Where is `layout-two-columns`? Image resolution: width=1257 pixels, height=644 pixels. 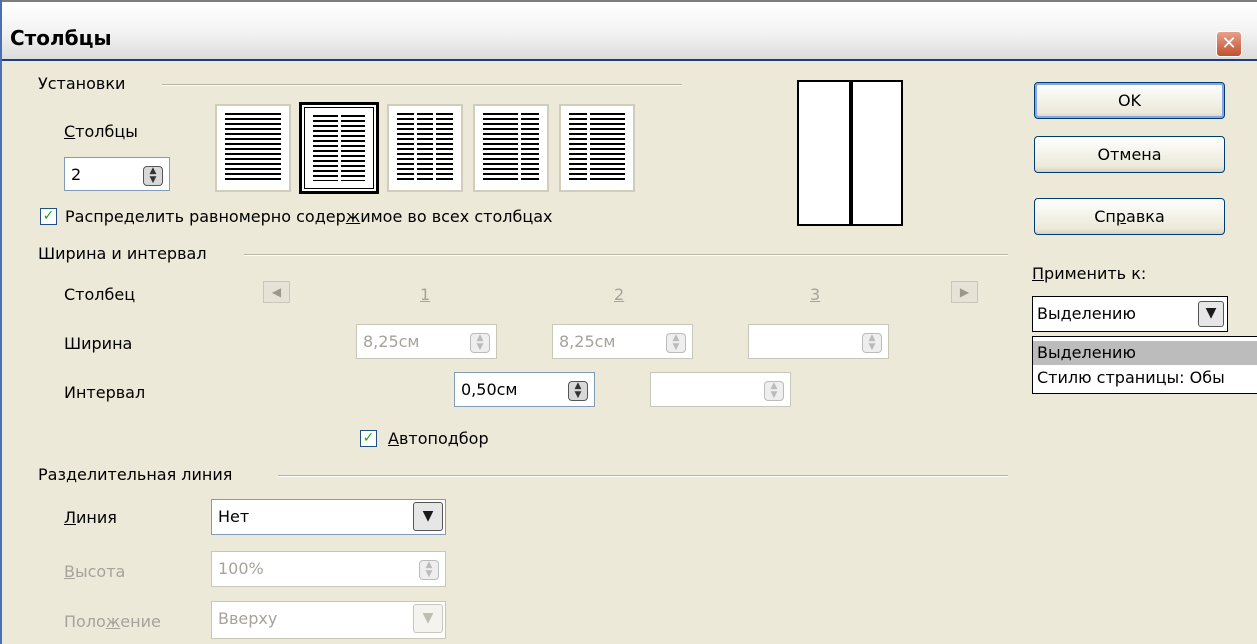 layout-two-columns is located at coordinates (339, 148).